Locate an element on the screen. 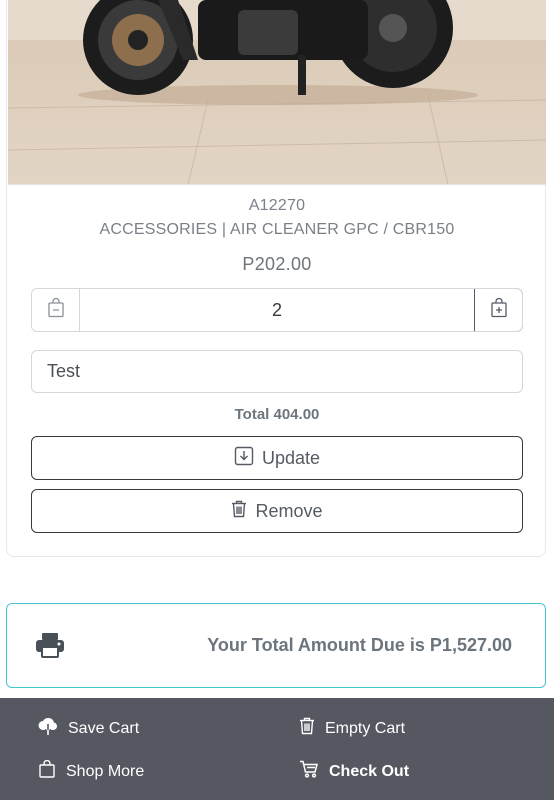 This screenshot has height=800, width=554. quantity-stepper: 2 is located at coordinates (277, 310).